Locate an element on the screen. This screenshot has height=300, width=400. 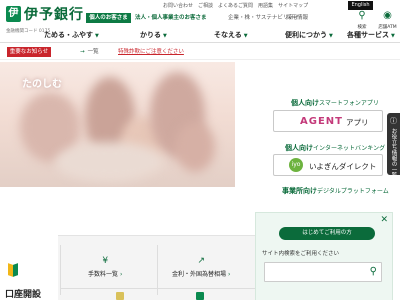
util-link-sitemap: サイトマップ is located at coordinates (293, 6).